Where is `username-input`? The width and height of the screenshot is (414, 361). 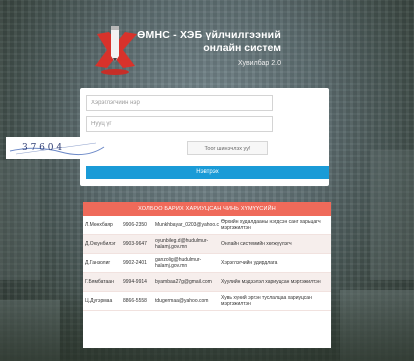 username-input is located at coordinates (179, 103).